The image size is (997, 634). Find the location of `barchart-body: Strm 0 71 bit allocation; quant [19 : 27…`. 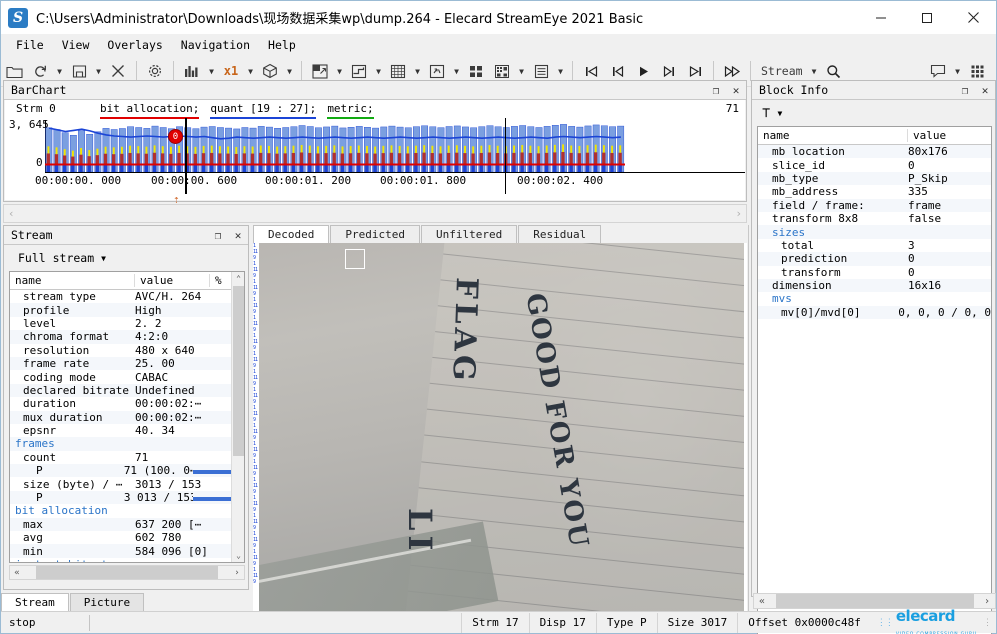

barchart-body: Strm 0 71 bit allocation; quant [19 : 27… is located at coordinates (375, 153).